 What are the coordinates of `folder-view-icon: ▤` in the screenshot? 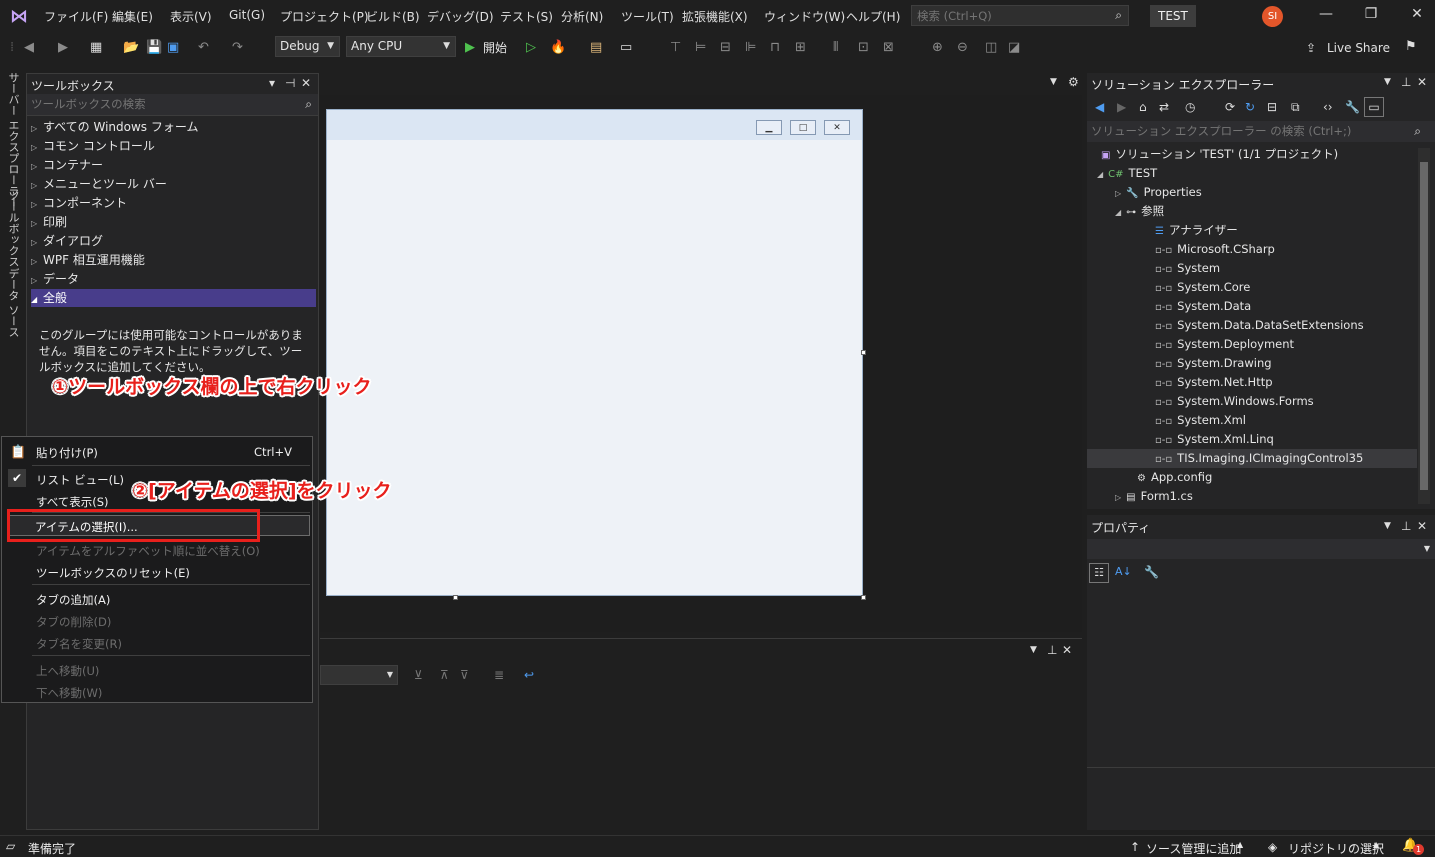 It's located at (596, 47).